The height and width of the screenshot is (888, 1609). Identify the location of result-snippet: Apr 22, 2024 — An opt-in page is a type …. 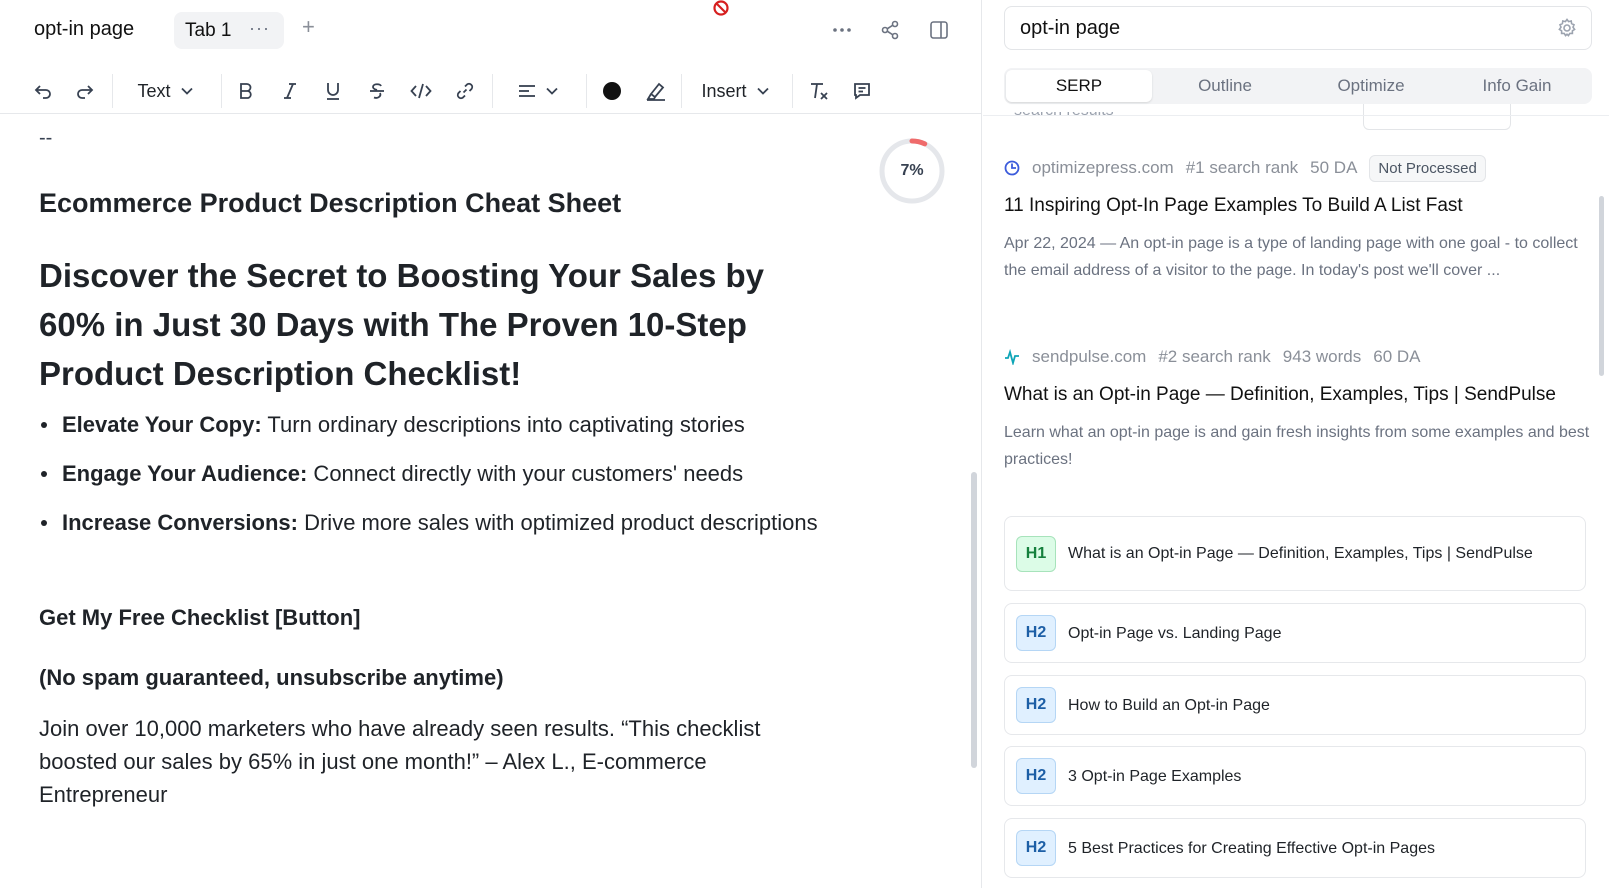
(1291, 257).